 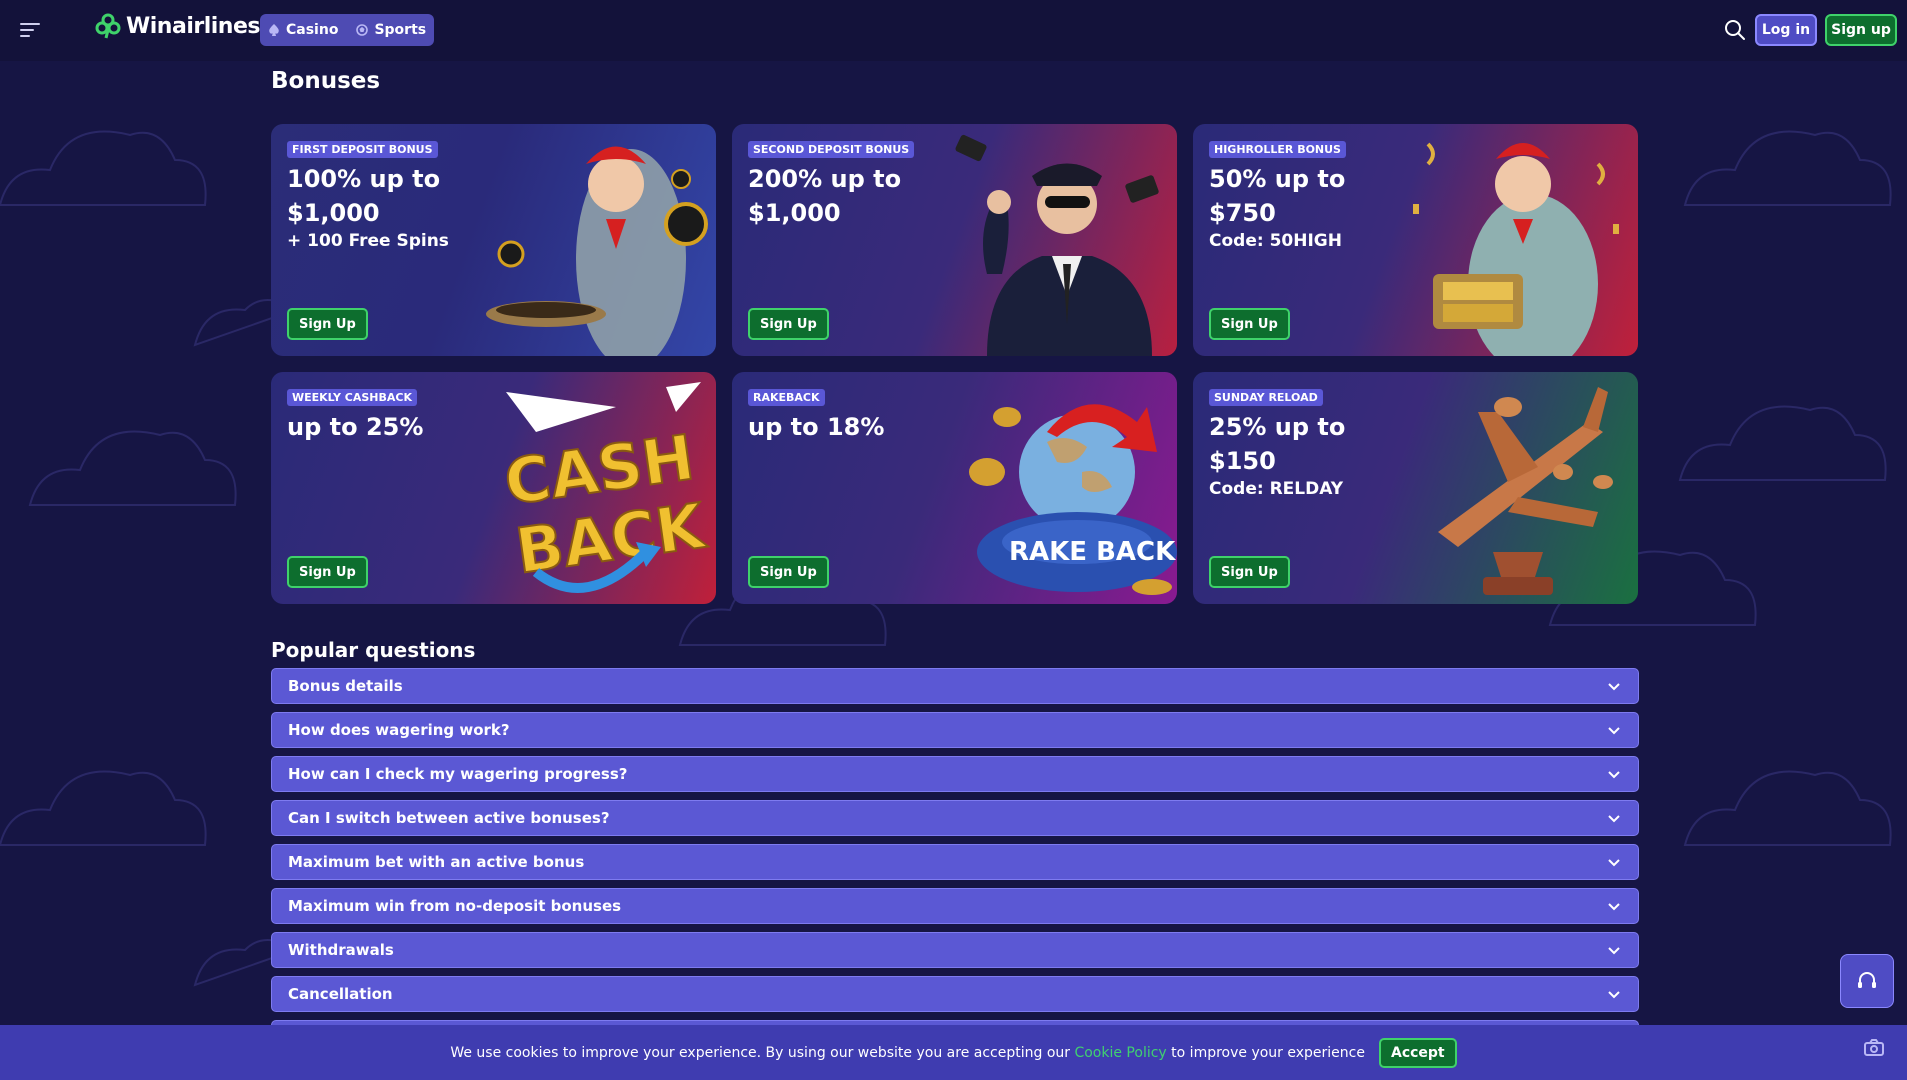 I want to click on bonus-tag: WEEKLY CASHBACK, so click(x=352, y=397).